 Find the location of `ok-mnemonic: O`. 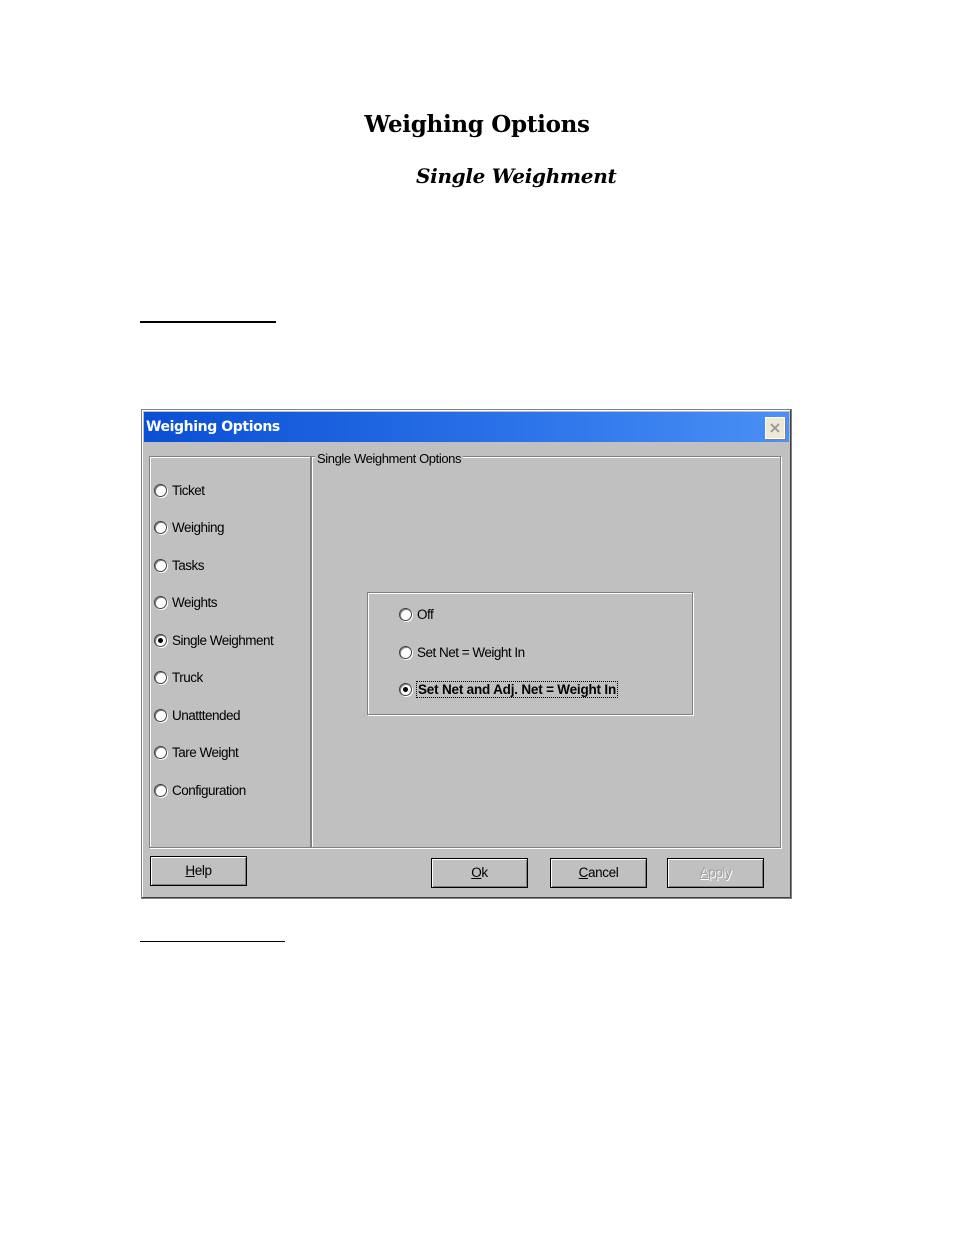

ok-mnemonic: O is located at coordinates (476, 872).